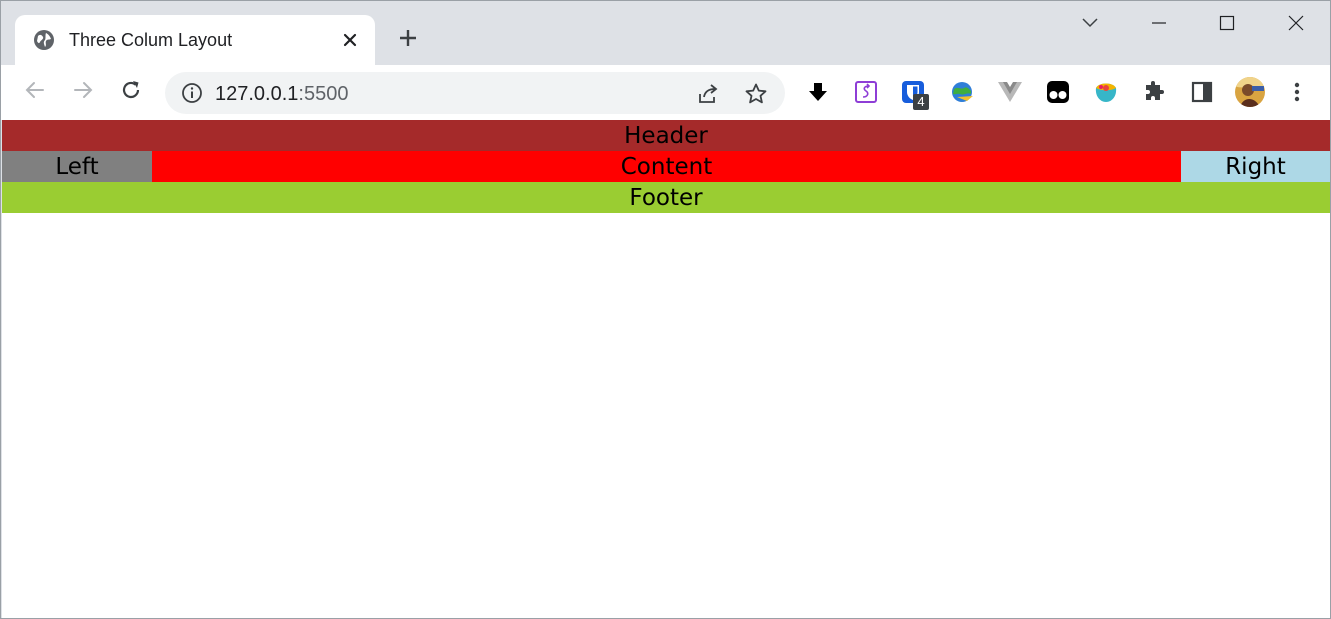  I want to click on plus-icon, so click(408, 40).